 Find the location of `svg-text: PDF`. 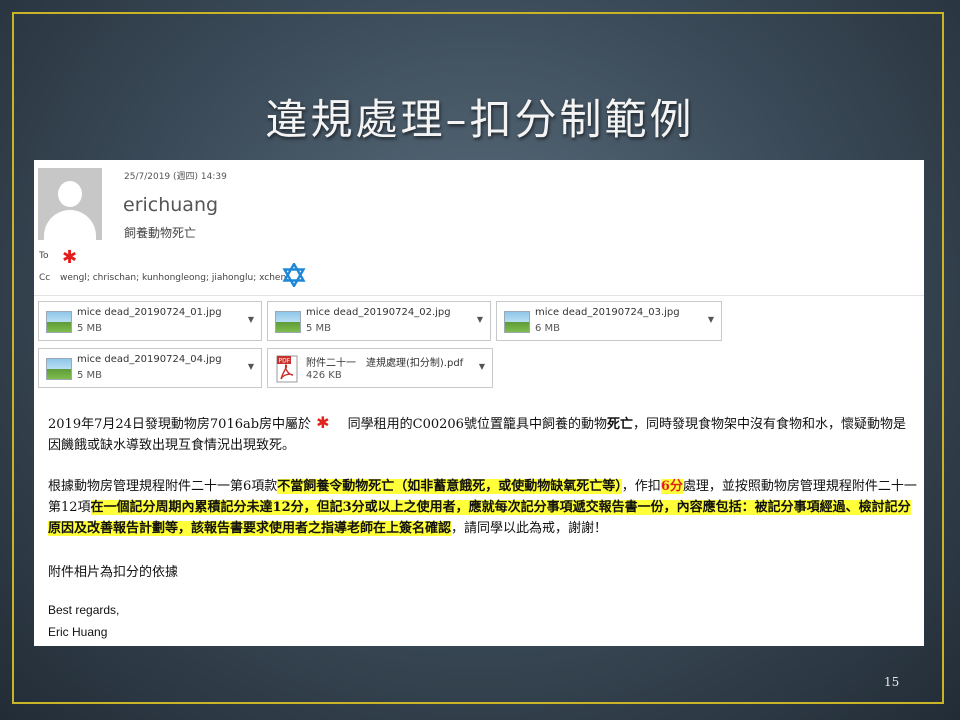

svg-text: PDF is located at coordinates (285, 361).